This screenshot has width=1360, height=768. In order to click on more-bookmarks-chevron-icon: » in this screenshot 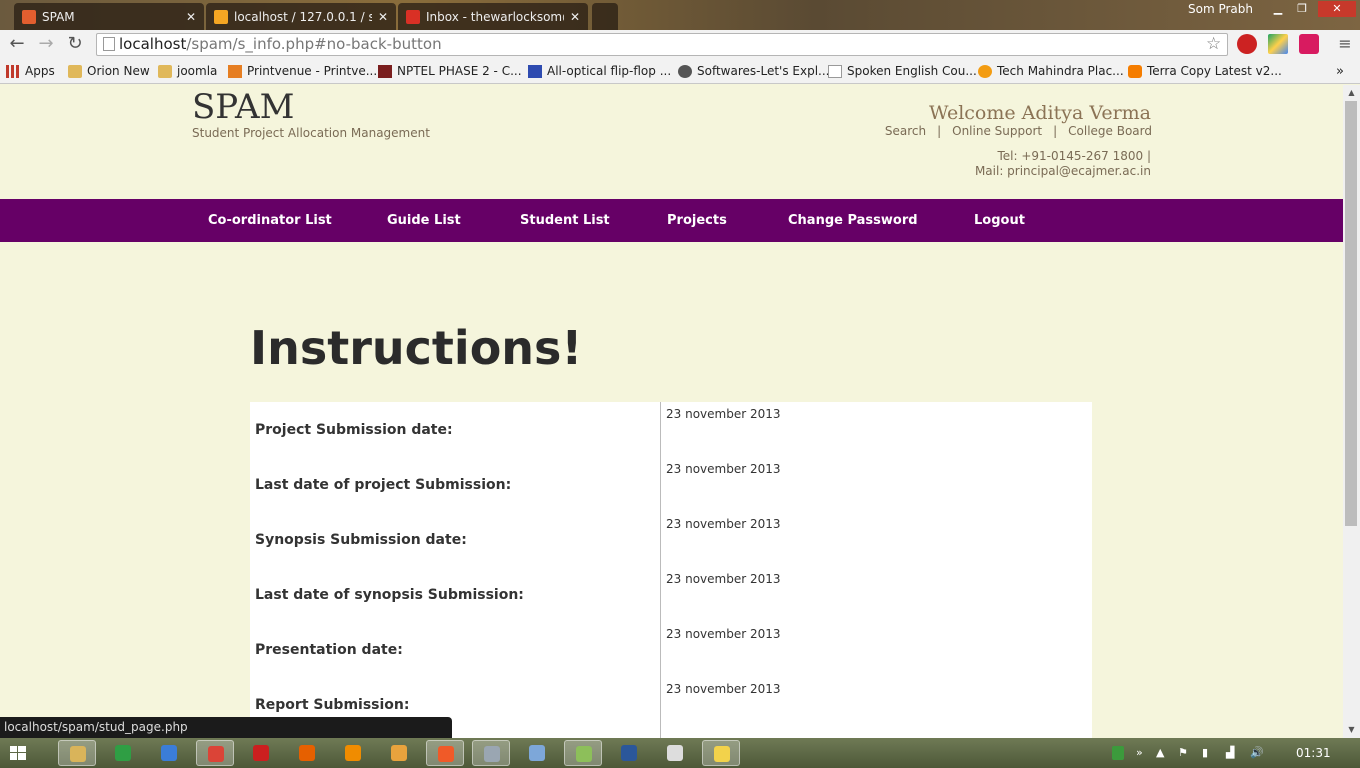, I will do `click(1340, 71)`.